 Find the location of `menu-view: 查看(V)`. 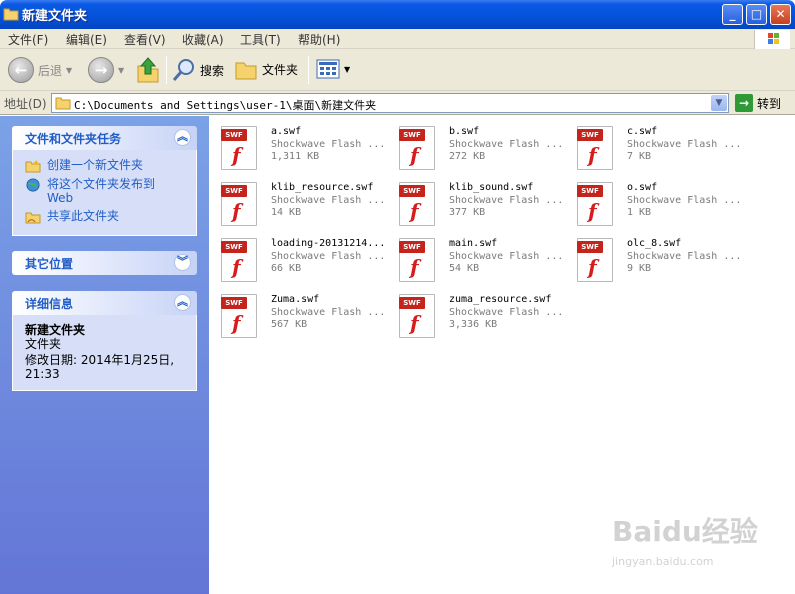

menu-view: 查看(V) is located at coordinates (145, 39).